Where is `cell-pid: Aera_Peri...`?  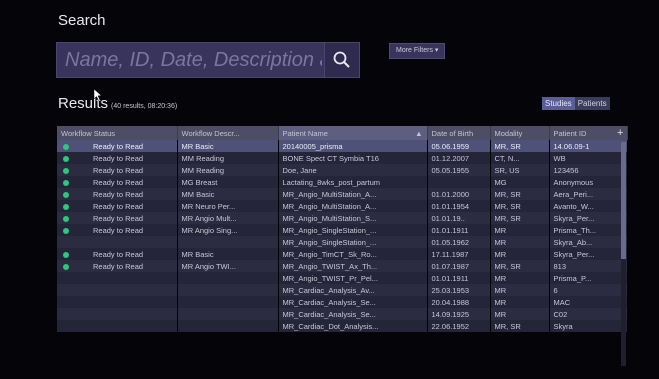 cell-pid: Aera_Peri... is located at coordinates (588, 194).